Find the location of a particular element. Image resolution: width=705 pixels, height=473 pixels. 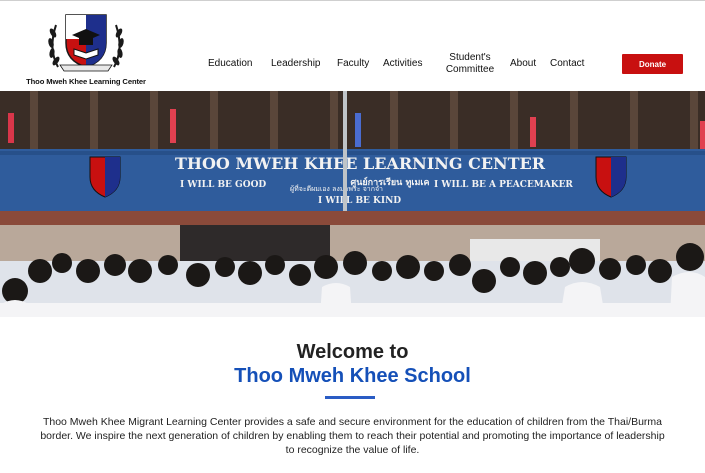

banner-center-text: ผู้ที่จะดีผมเอง ลงมาพระ จากจำ is located at coordinates (336, 188).